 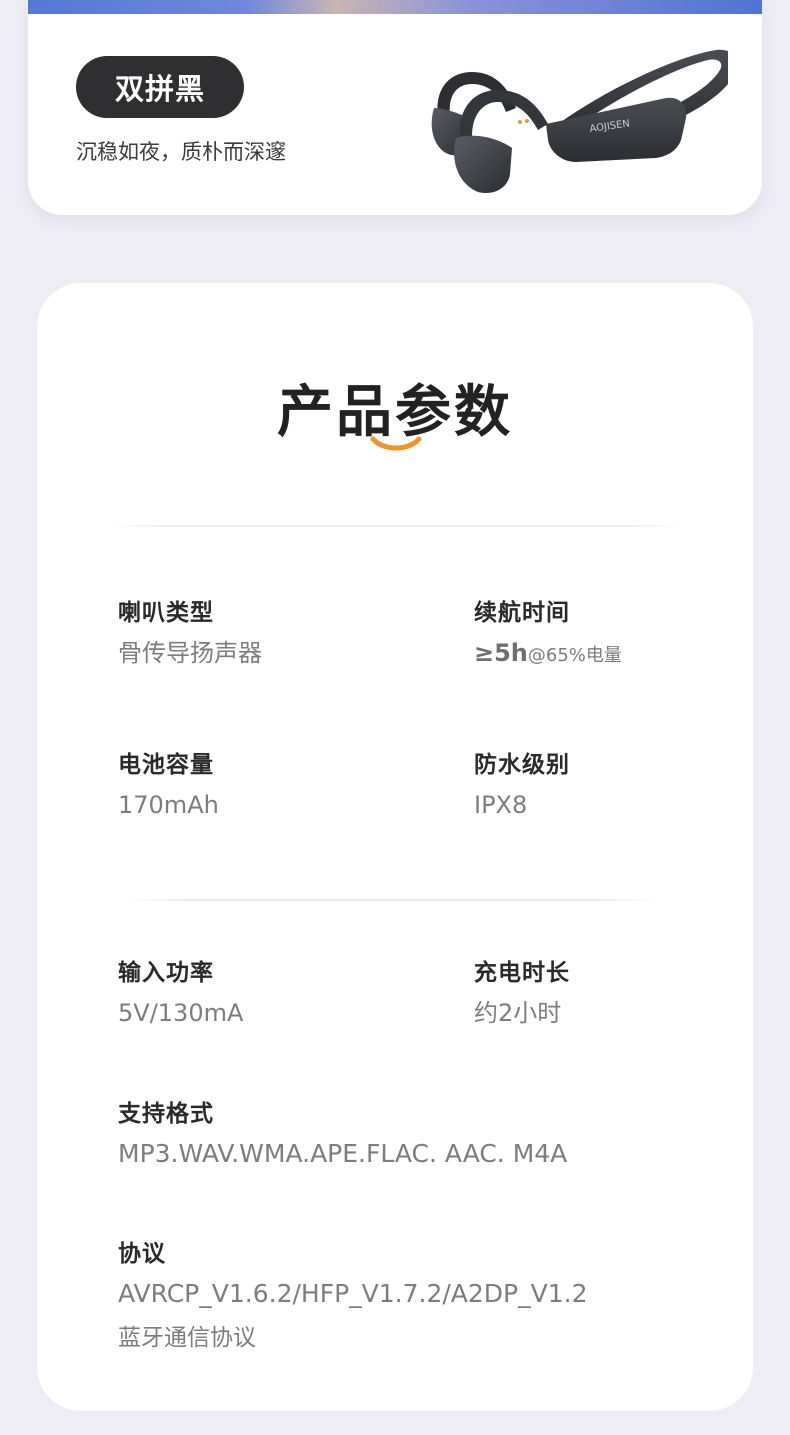 What do you see at coordinates (395, 107) in the screenshot?
I see `color-variant-card: 双拼黑 沉稳如夜，质朴而深邃 AOJISEN` at bounding box center [395, 107].